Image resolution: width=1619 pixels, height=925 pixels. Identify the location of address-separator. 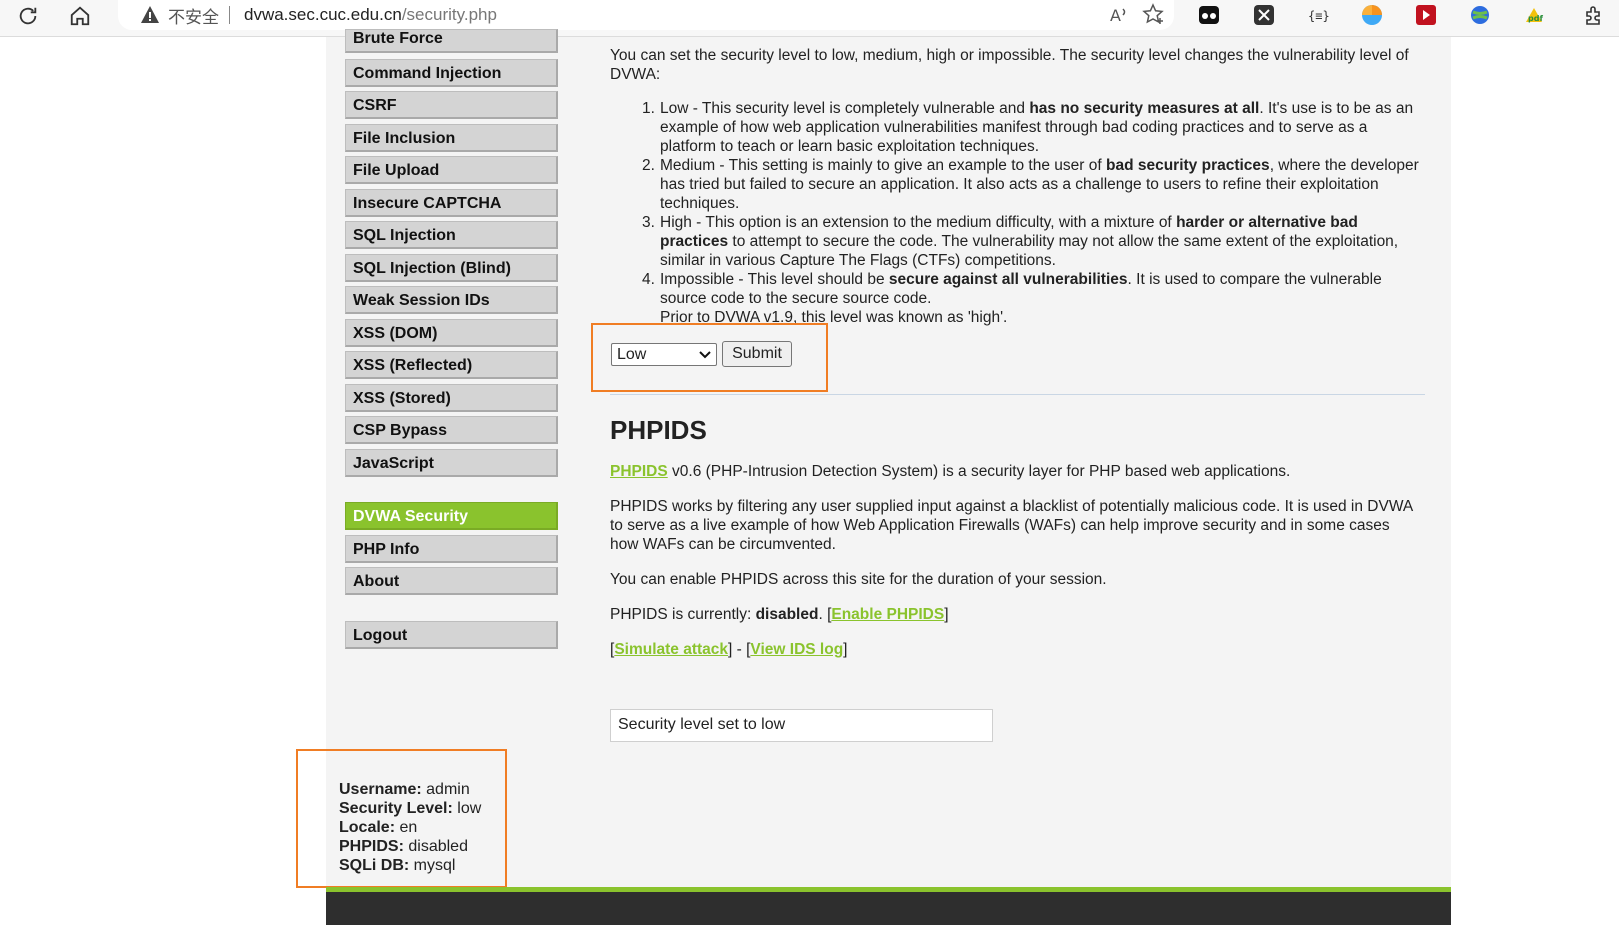
(229, 15).